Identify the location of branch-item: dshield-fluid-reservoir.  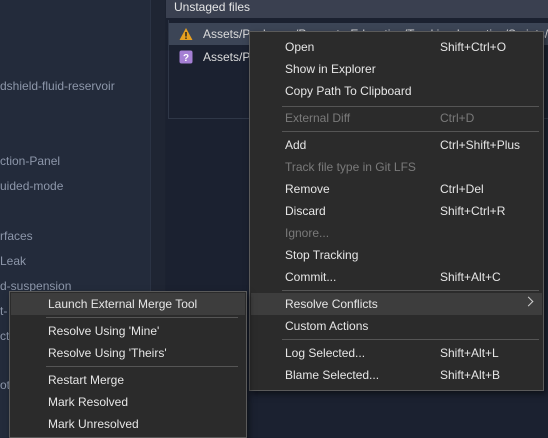
(57, 86).